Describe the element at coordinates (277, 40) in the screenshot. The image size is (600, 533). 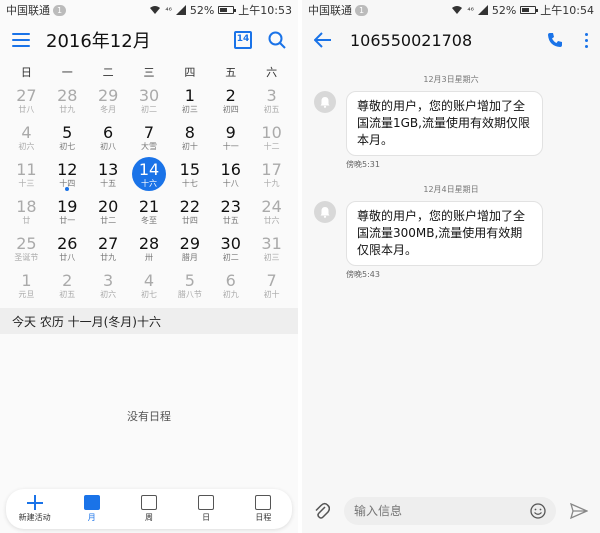
I see `search-icon` at that location.